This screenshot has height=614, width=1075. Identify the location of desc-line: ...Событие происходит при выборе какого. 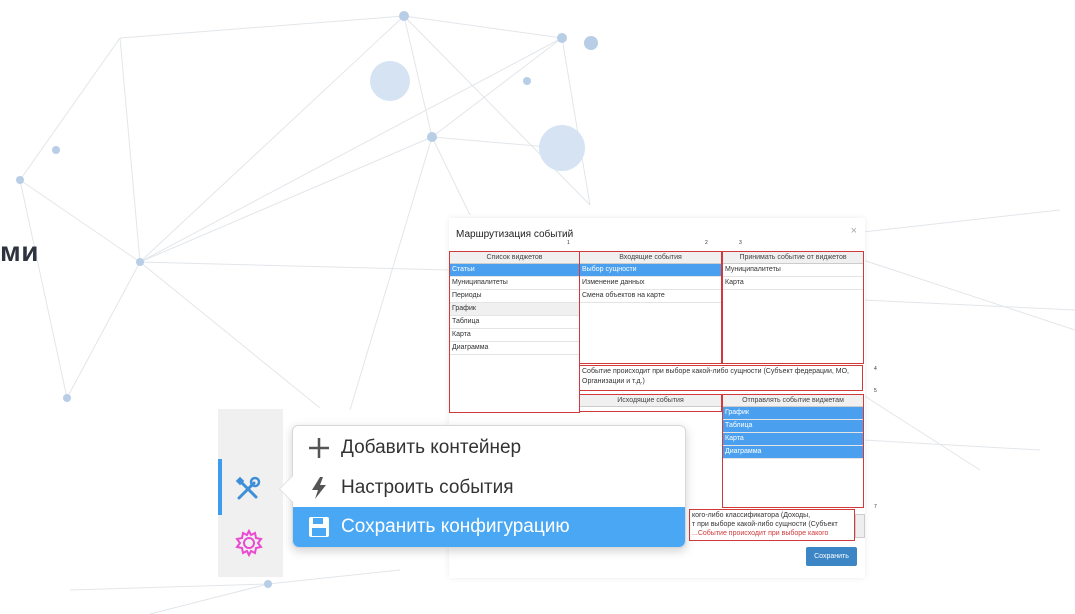
(760, 533).